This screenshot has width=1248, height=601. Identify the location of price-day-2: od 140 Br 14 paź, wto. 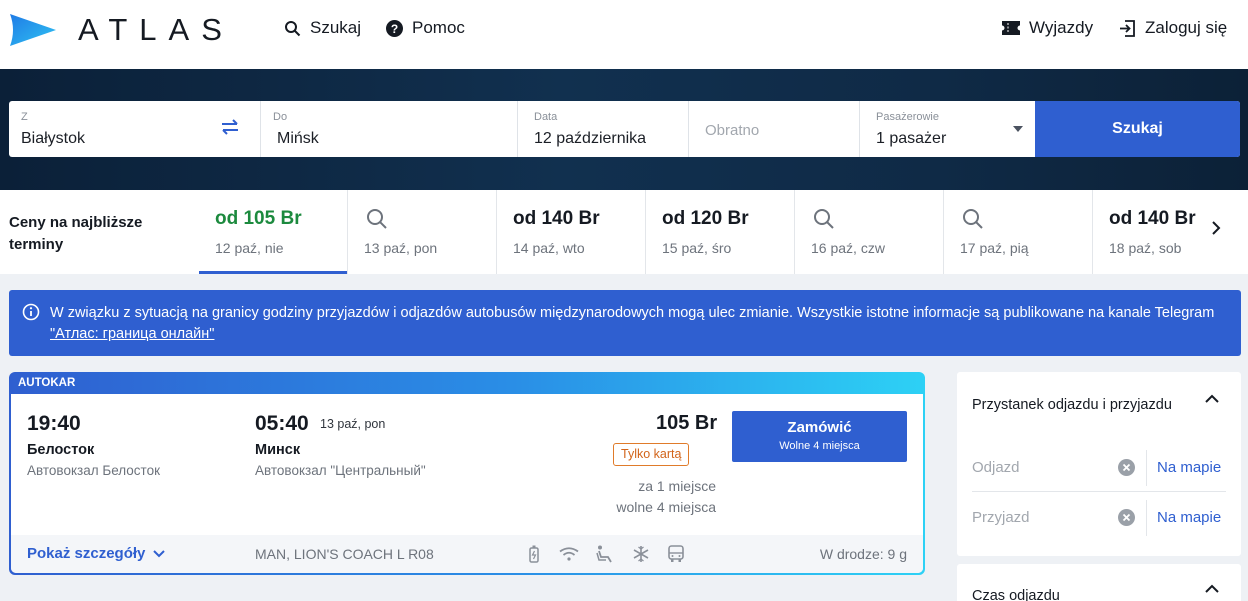
(571, 232).